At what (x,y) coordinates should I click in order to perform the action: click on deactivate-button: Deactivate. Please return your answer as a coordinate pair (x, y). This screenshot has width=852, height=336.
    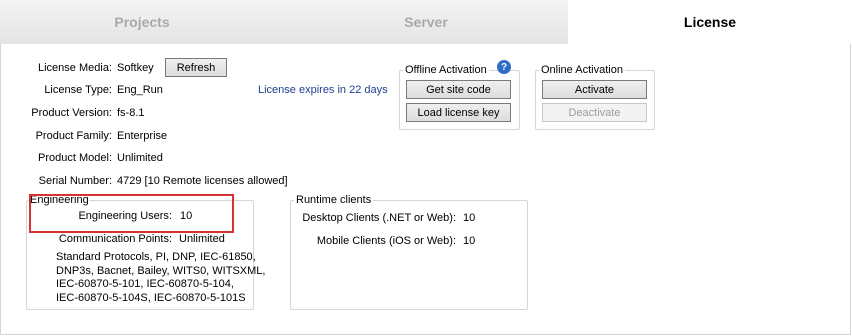
    Looking at the image, I should click on (594, 112).